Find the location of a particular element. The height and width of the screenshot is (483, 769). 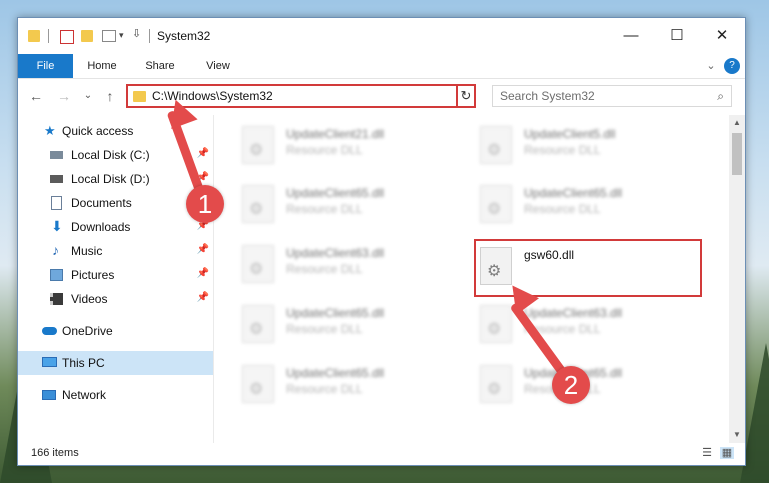

collapse-ribbon-icon: ⌄ is located at coordinates (711, 66).